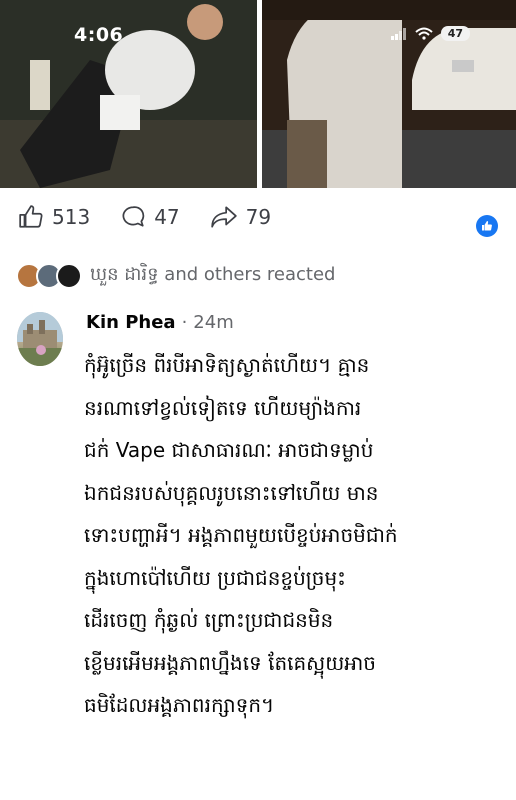 The width and height of the screenshot is (516, 800). What do you see at coordinates (258, 217) in the screenshot?
I see `share-count: 79` at bounding box center [258, 217].